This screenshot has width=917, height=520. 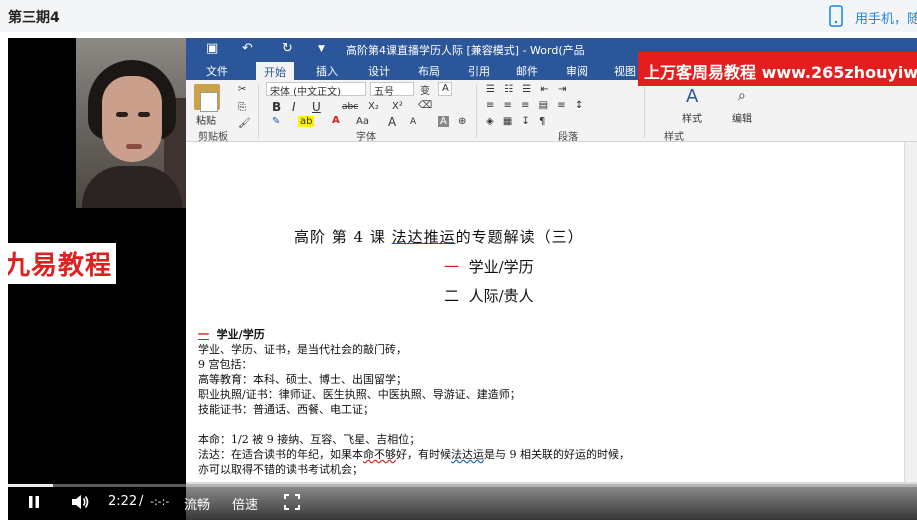 I want to click on phone-icon, so click(x=836, y=16).